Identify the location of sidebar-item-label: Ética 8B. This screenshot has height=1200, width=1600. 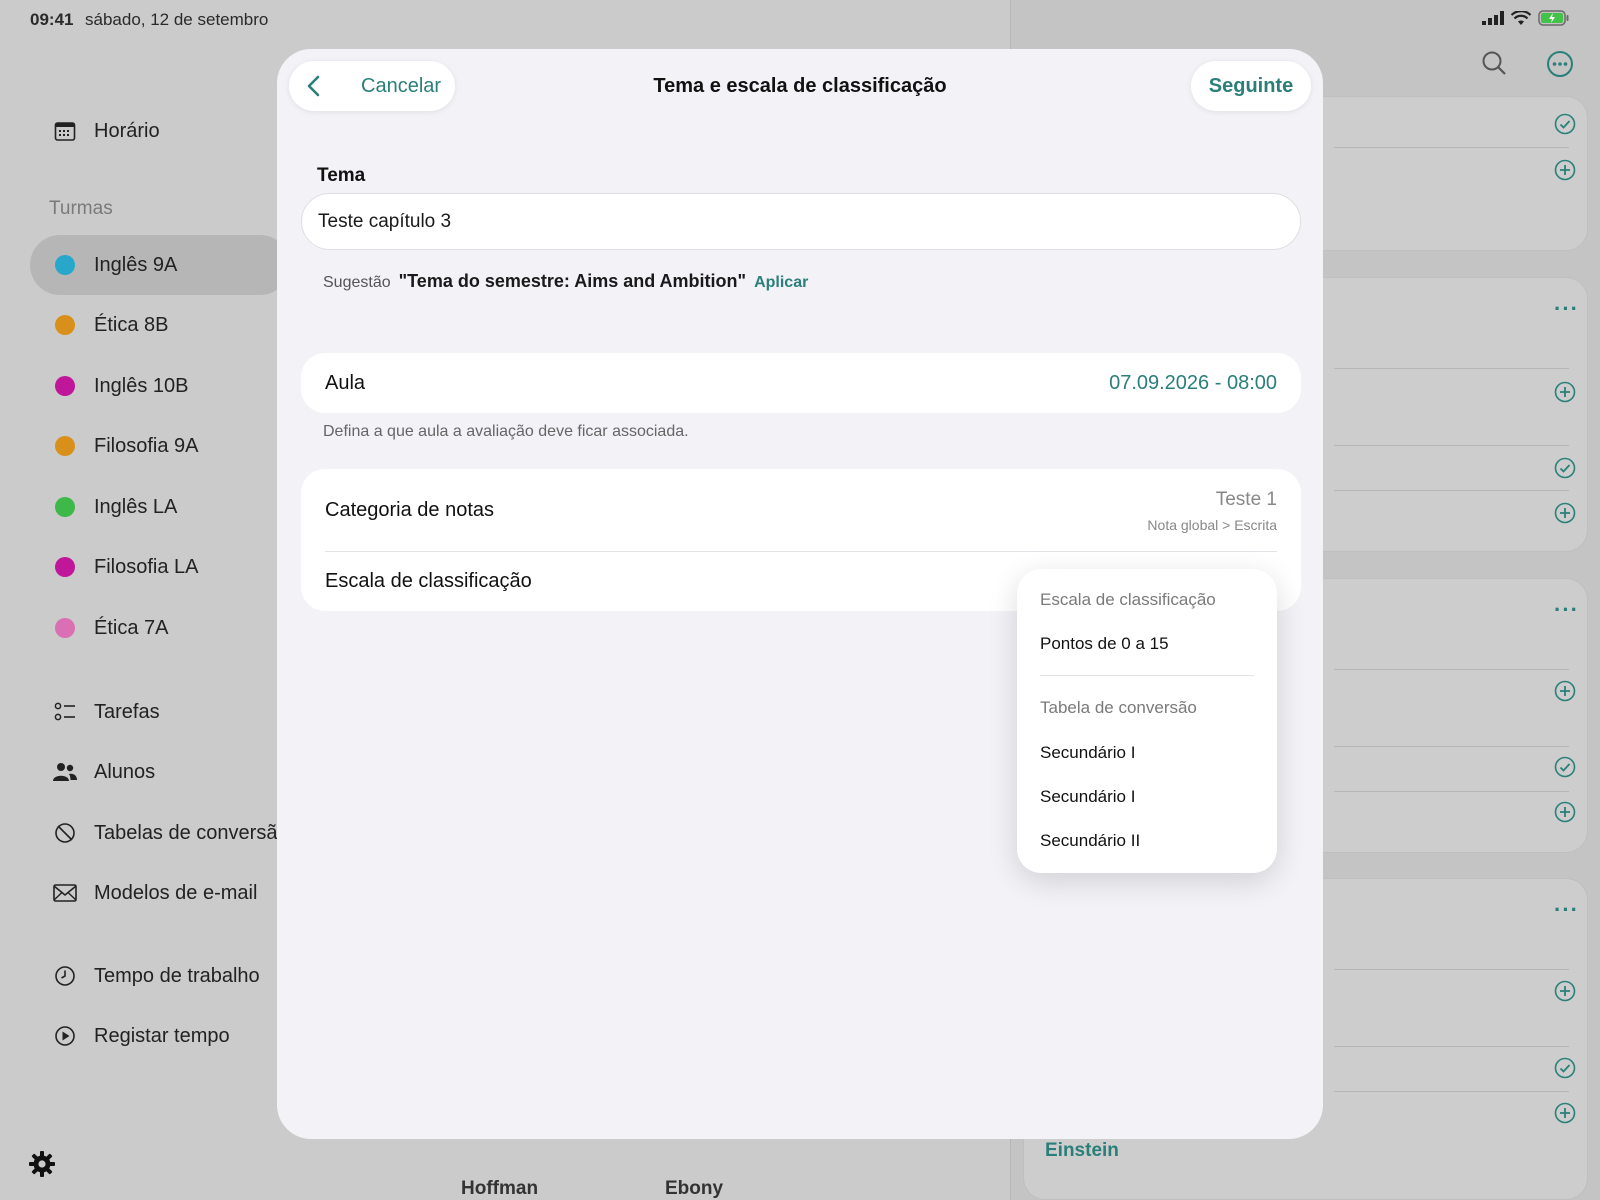
(131, 324).